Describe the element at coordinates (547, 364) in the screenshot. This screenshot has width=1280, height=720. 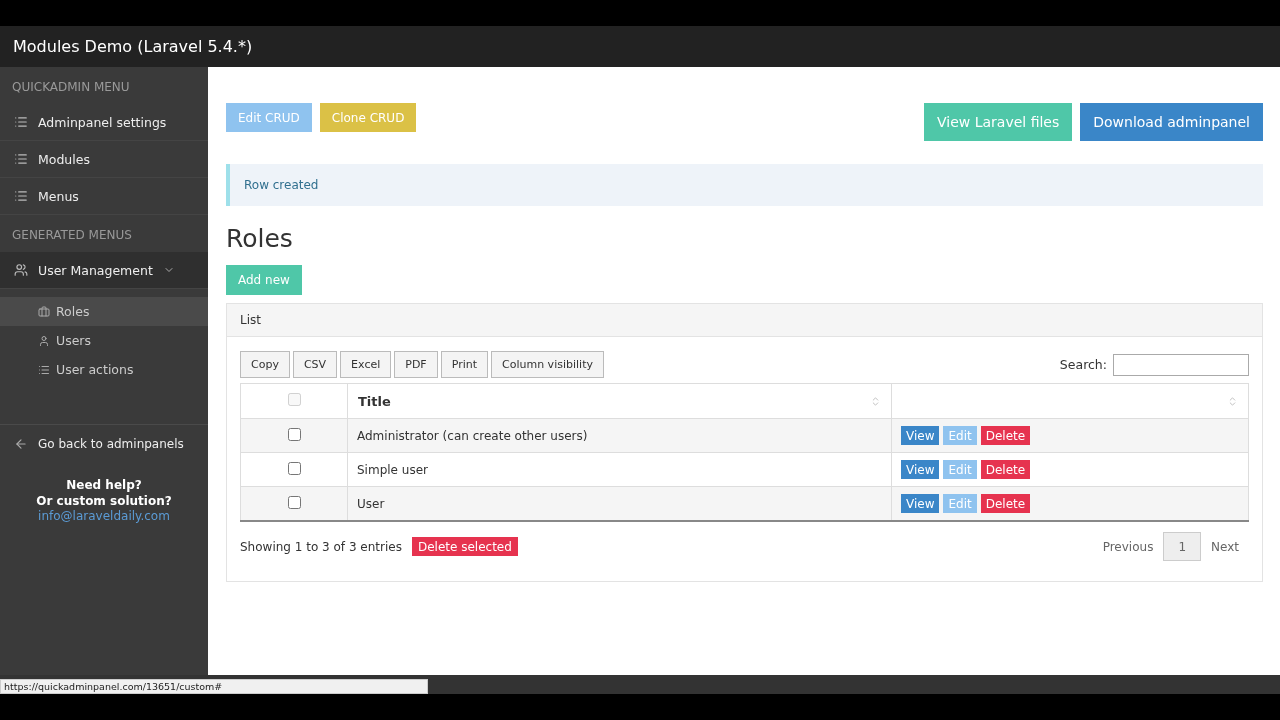
I see `export-button: Column visibility` at that location.